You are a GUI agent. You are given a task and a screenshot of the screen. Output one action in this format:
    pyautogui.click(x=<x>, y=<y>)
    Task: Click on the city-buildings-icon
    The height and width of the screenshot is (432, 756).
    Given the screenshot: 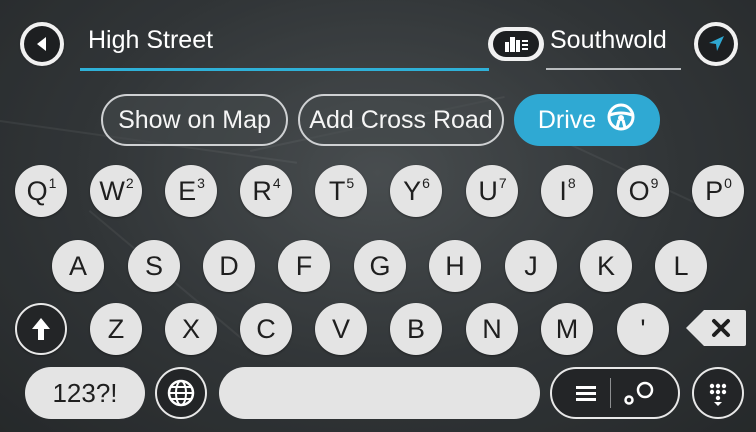 What is the action you would take?
    pyautogui.click(x=516, y=44)
    